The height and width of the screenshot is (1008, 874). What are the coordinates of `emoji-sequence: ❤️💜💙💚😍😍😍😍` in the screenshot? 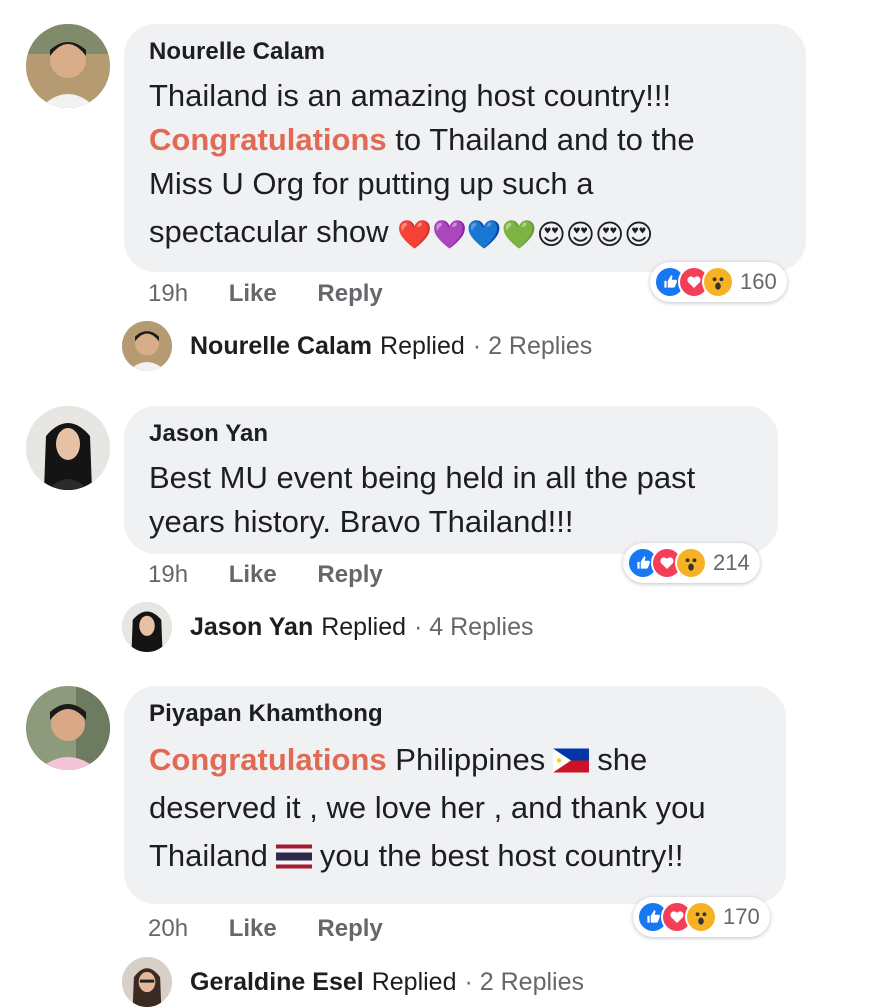 It's located at (525, 234).